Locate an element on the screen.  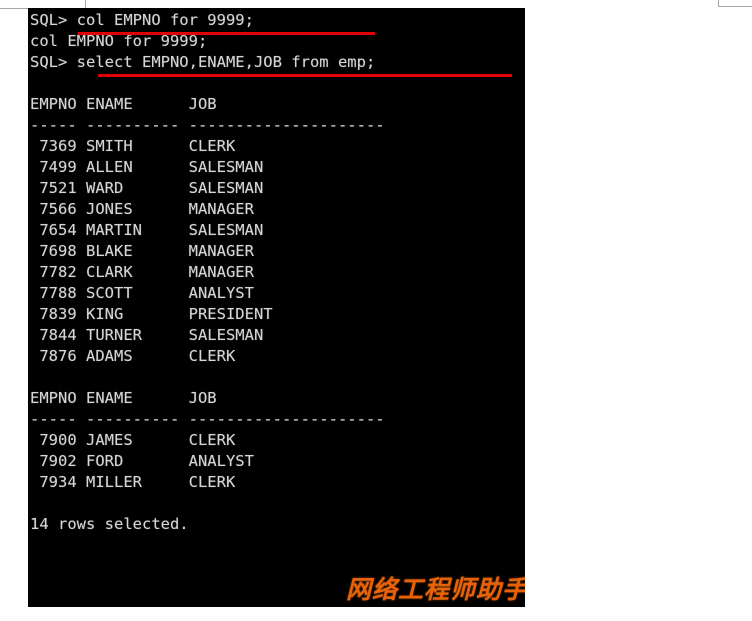
watermark-text: 网络工程师助手 is located at coordinates (435, 589).